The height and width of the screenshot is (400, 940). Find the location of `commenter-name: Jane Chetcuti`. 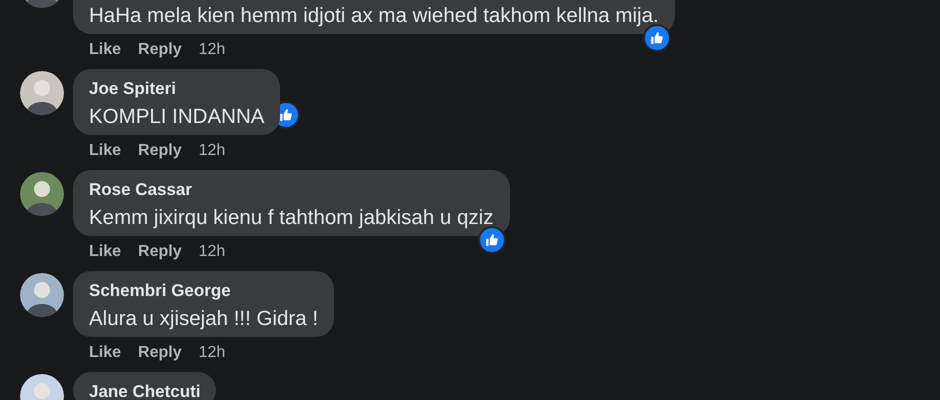

commenter-name: Jane Chetcuti is located at coordinates (144, 391).